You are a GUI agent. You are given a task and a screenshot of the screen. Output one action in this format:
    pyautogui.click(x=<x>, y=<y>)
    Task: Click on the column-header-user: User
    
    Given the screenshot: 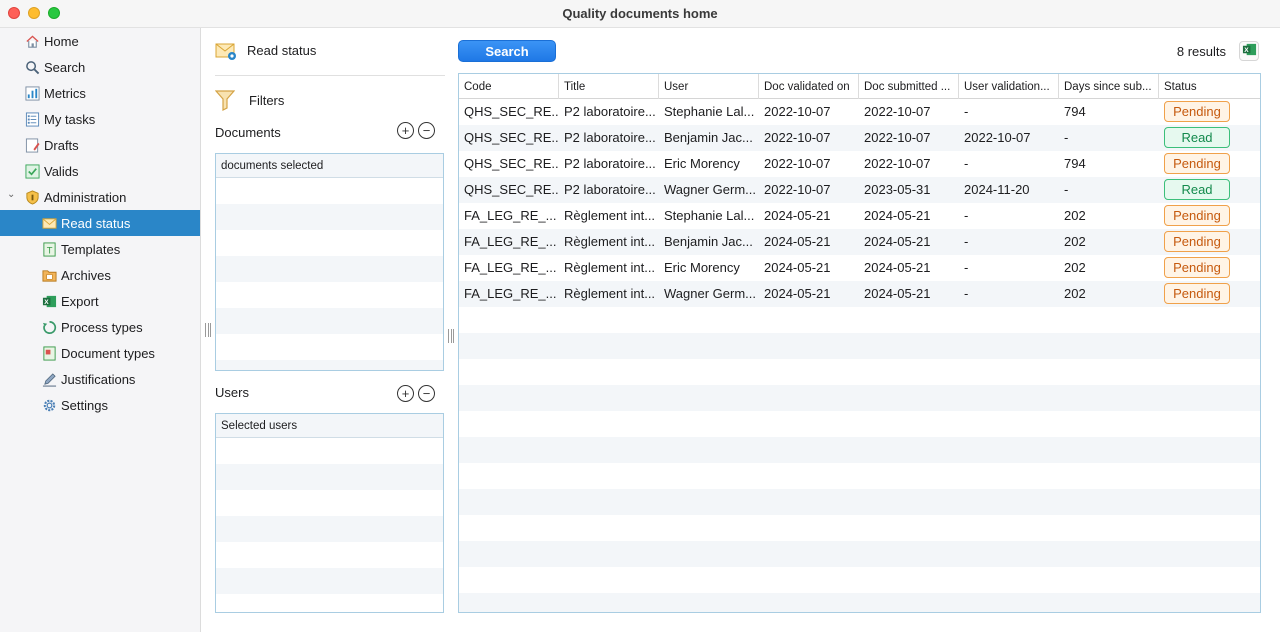 What is the action you would take?
    pyautogui.click(x=709, y=86)
    